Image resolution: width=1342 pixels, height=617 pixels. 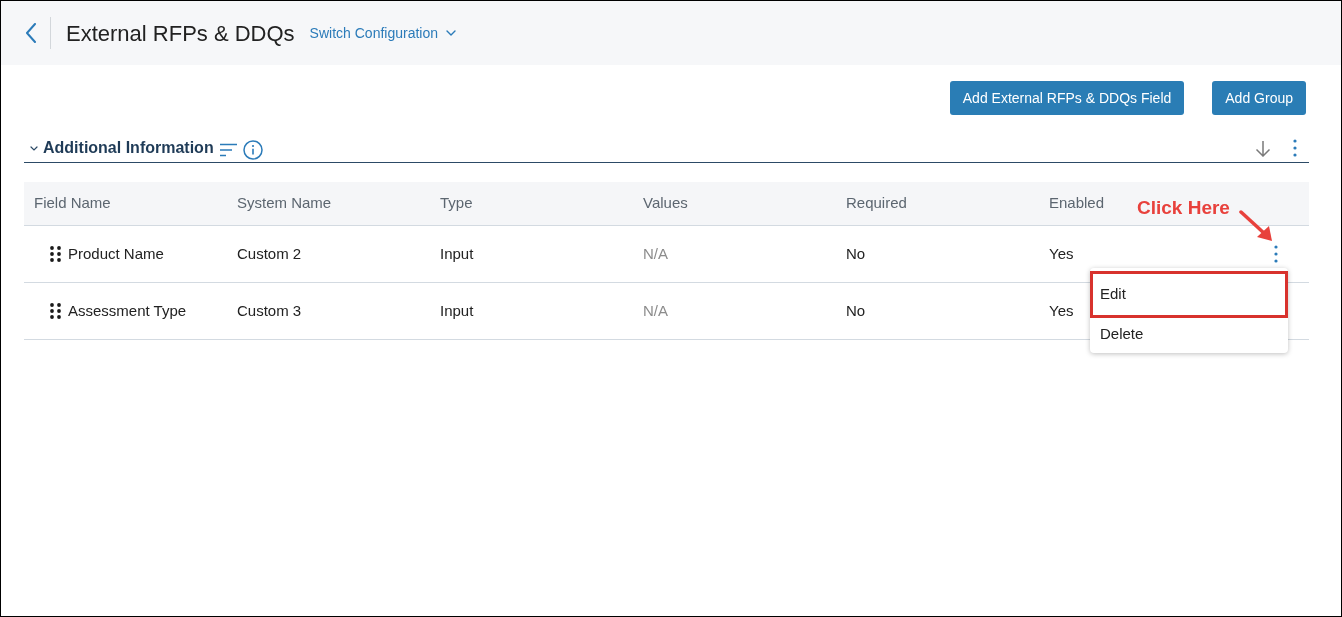 I want to click on table-cell-text: Assessment Type, so click(x=127, y=310).